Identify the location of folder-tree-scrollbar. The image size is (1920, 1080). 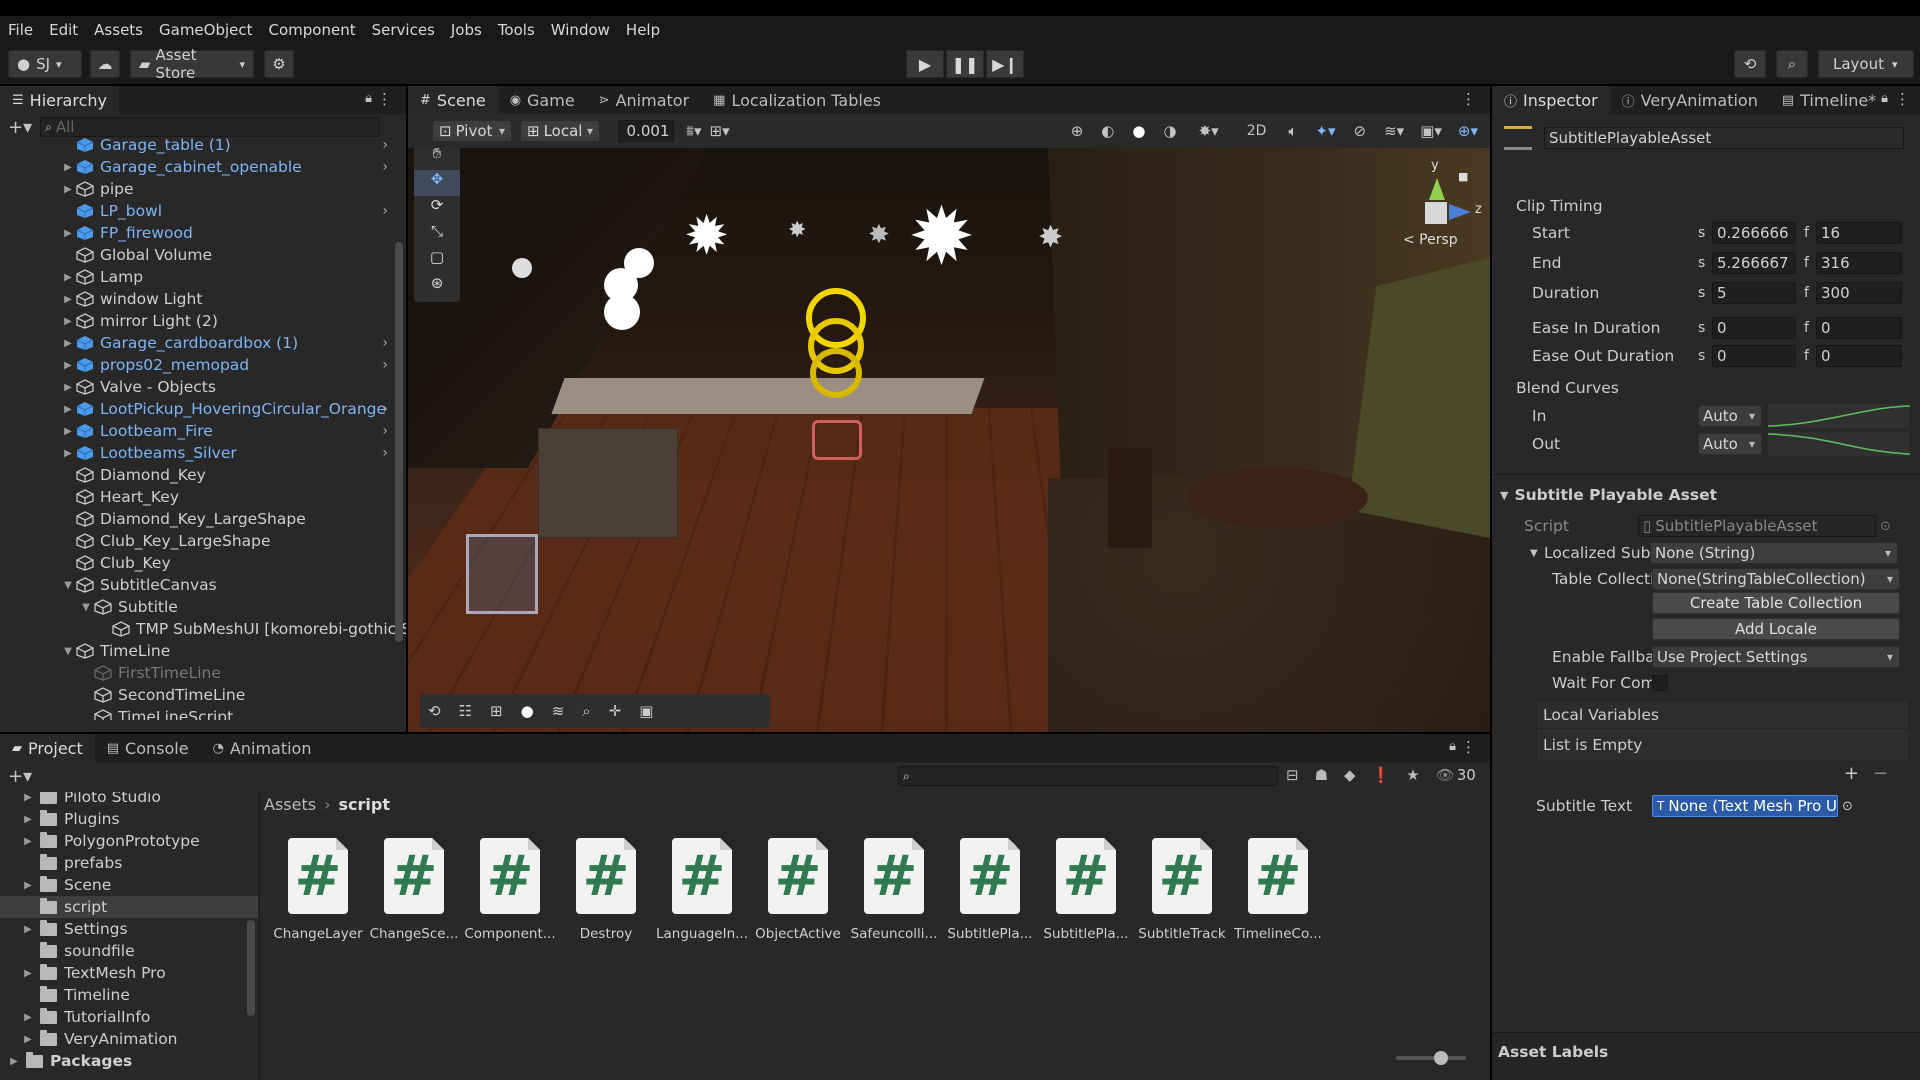
(251, 931).